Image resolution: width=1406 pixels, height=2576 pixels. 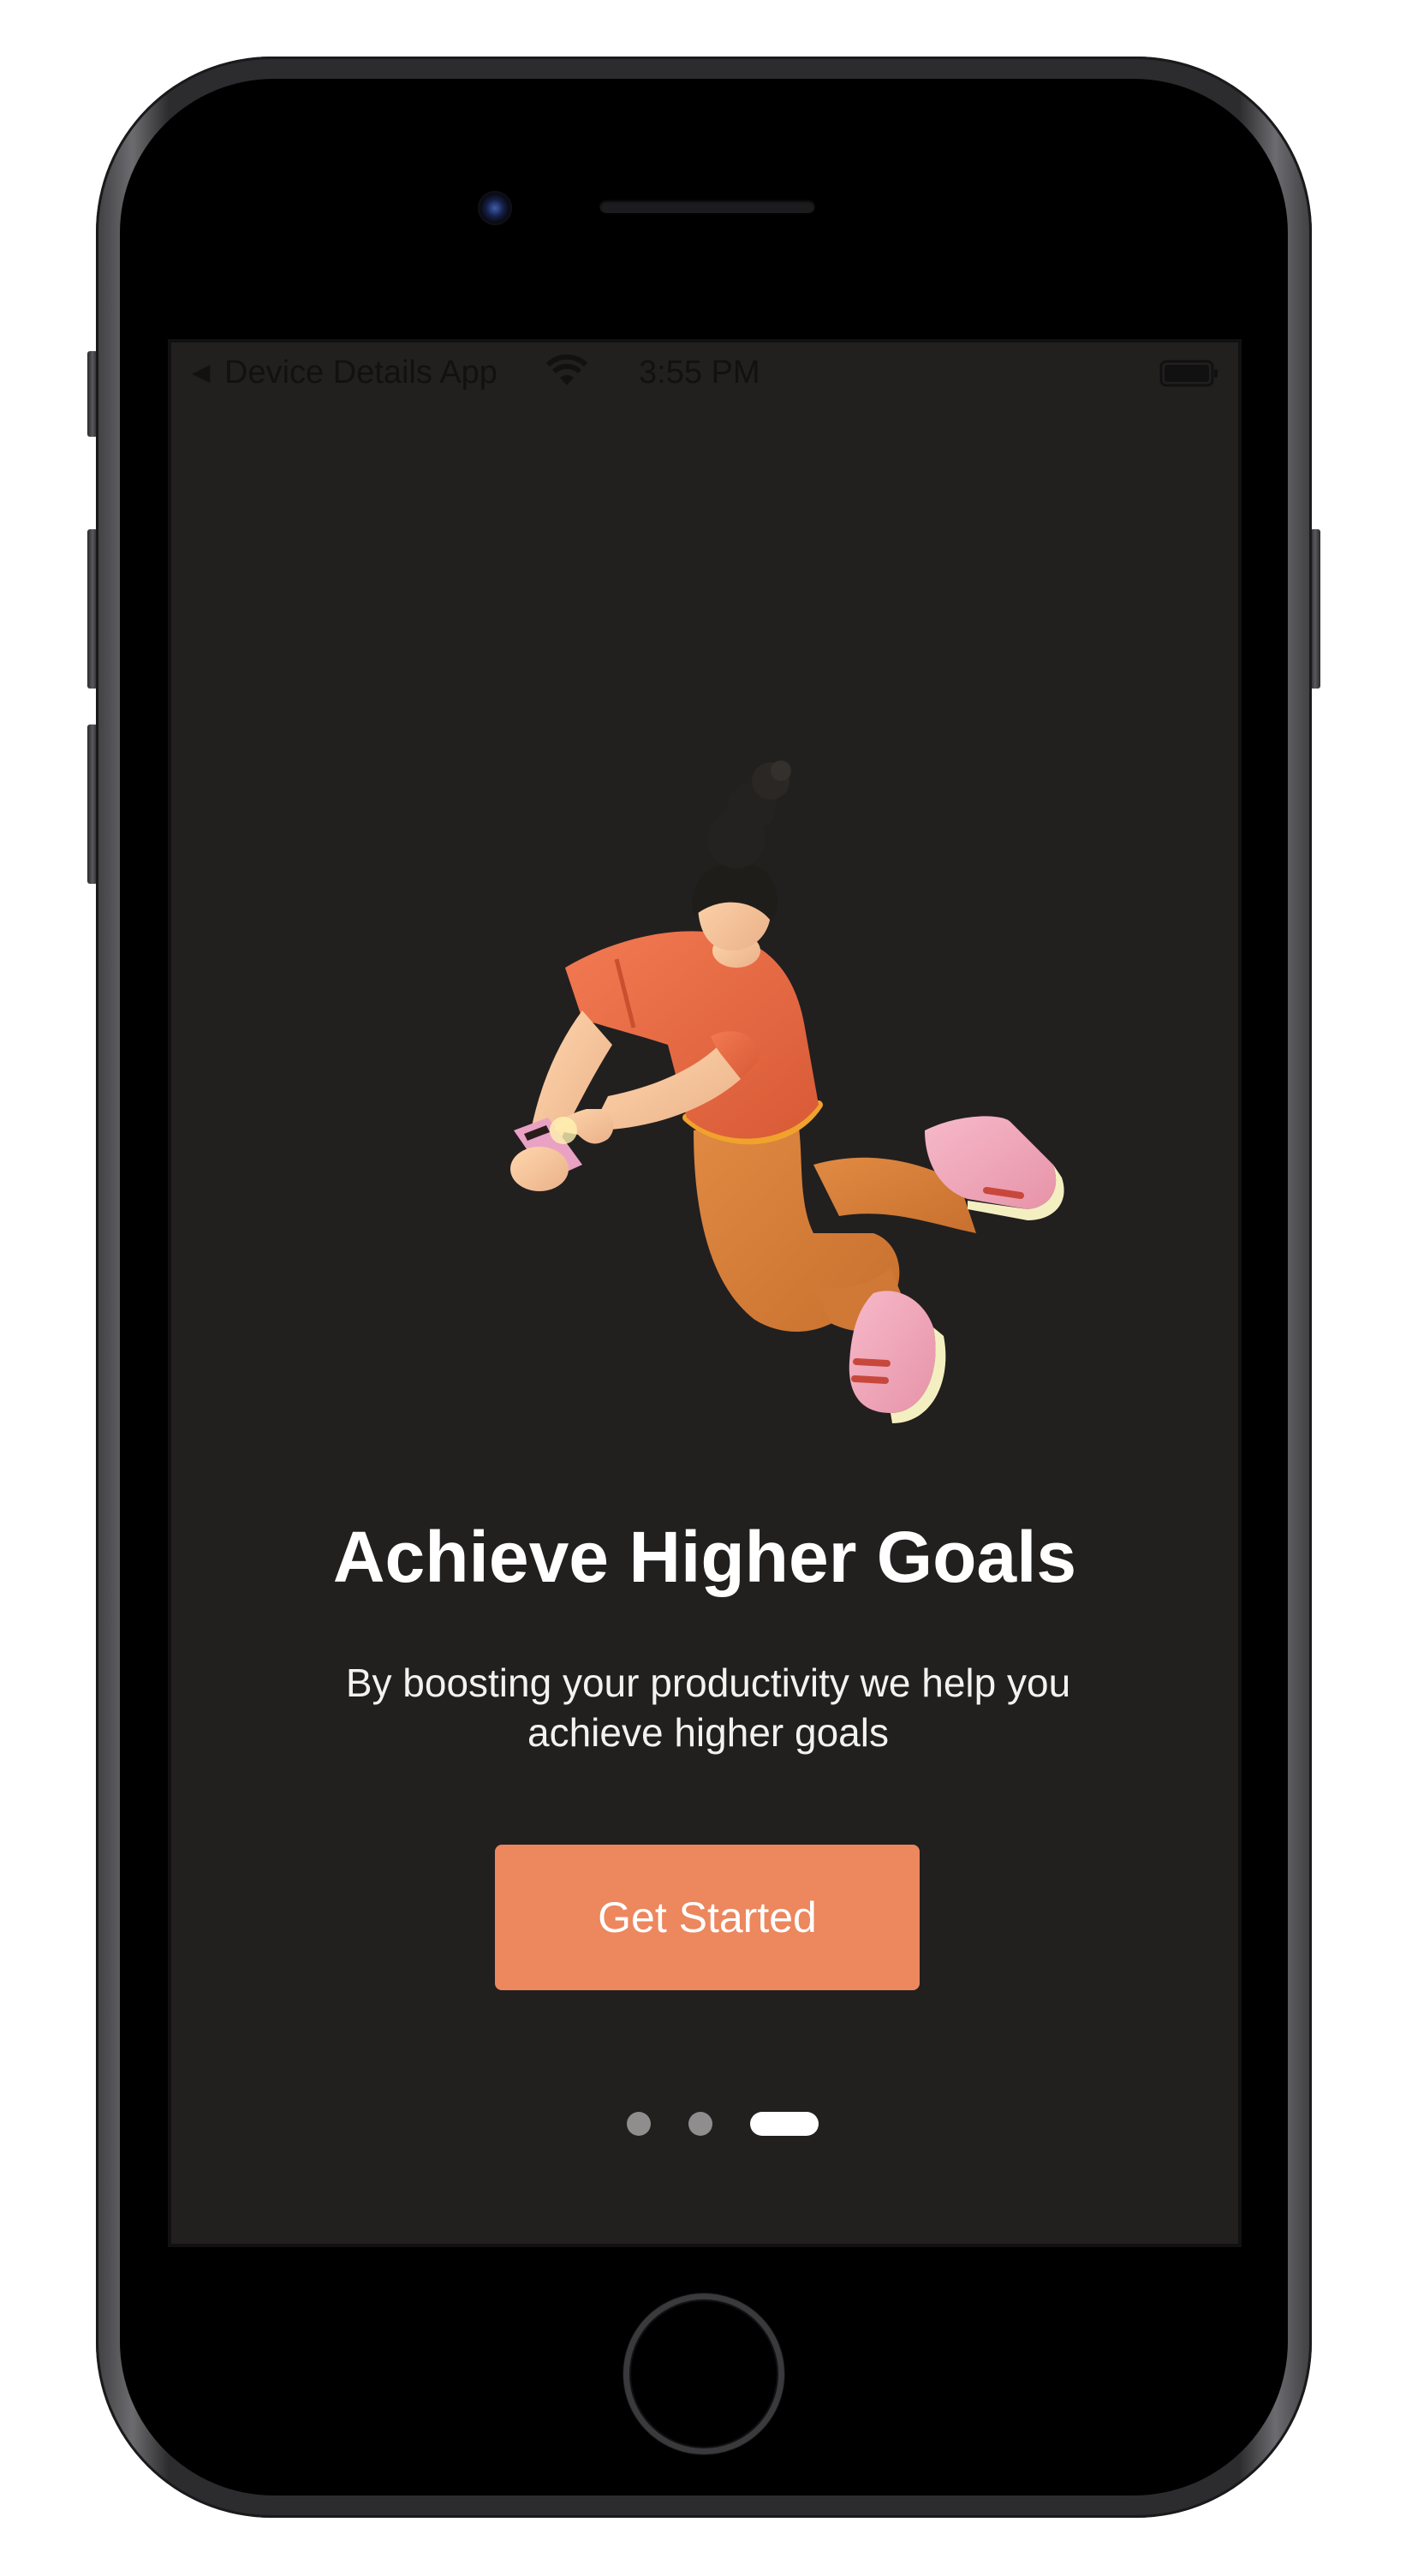 I want to click on page-dot-3-active, so click(x=784, y=2124).